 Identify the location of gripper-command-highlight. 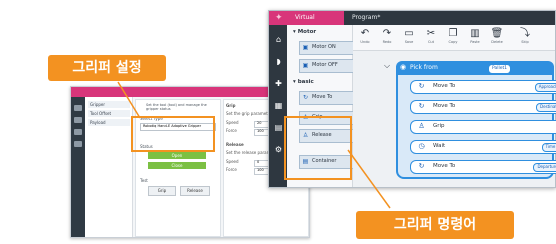
(318, 148).